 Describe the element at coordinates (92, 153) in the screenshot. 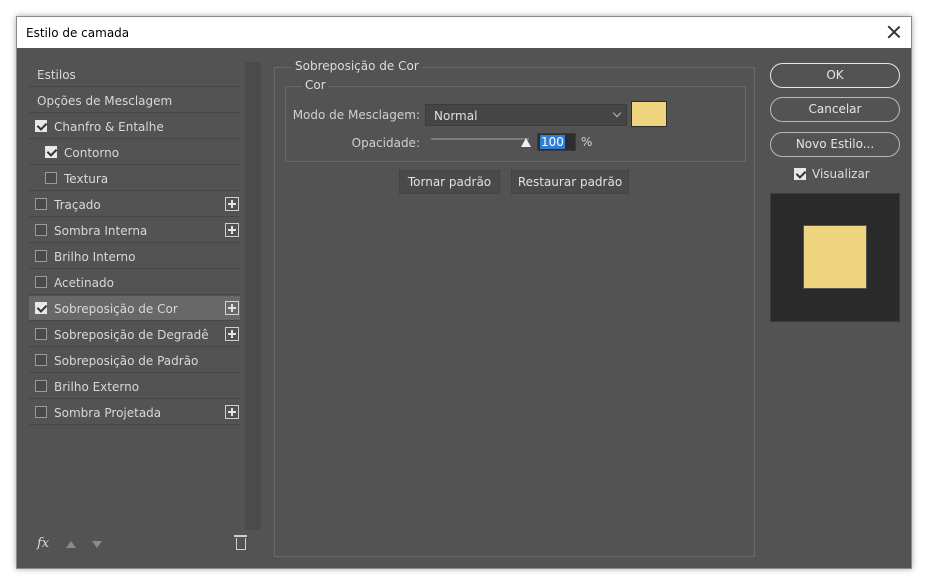

I see `sidebar-item-label: Contorno` at that location.